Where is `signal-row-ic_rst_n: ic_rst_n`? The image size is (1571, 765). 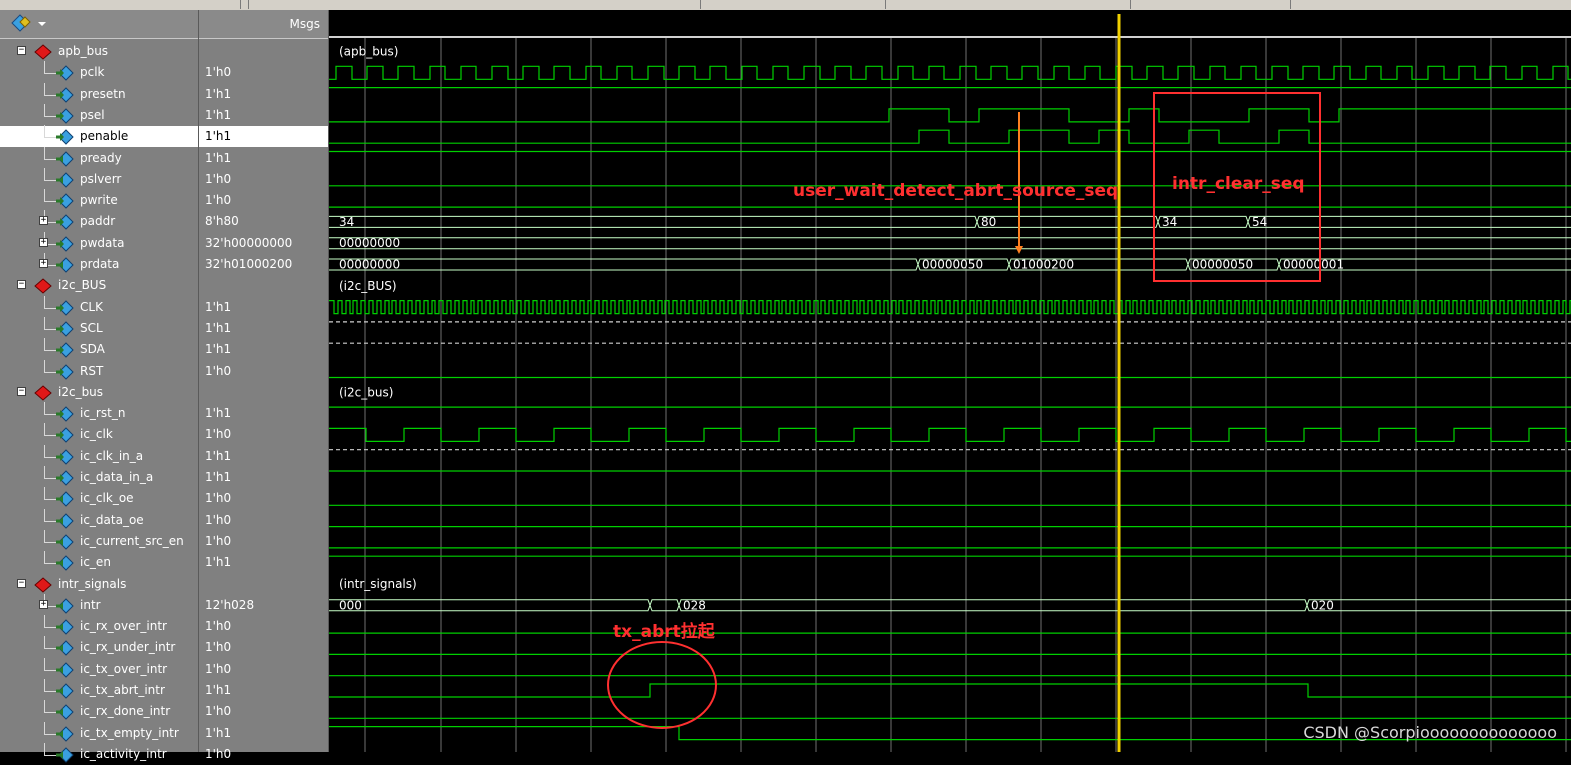 signal-row-ic_rst_n: ic_rst_n is located at coordinates (99, 413).